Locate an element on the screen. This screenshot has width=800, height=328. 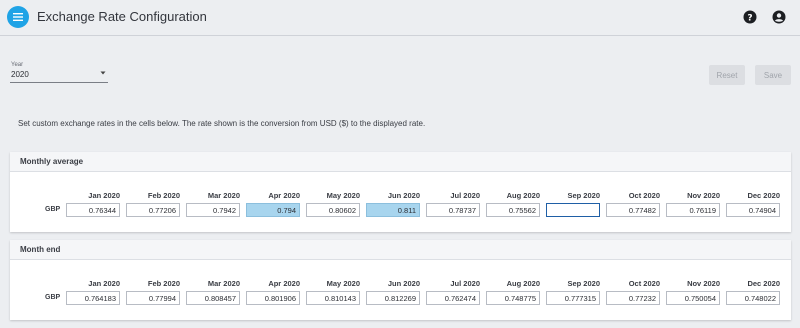
save-button: Save is located at coordinates (773, 75).